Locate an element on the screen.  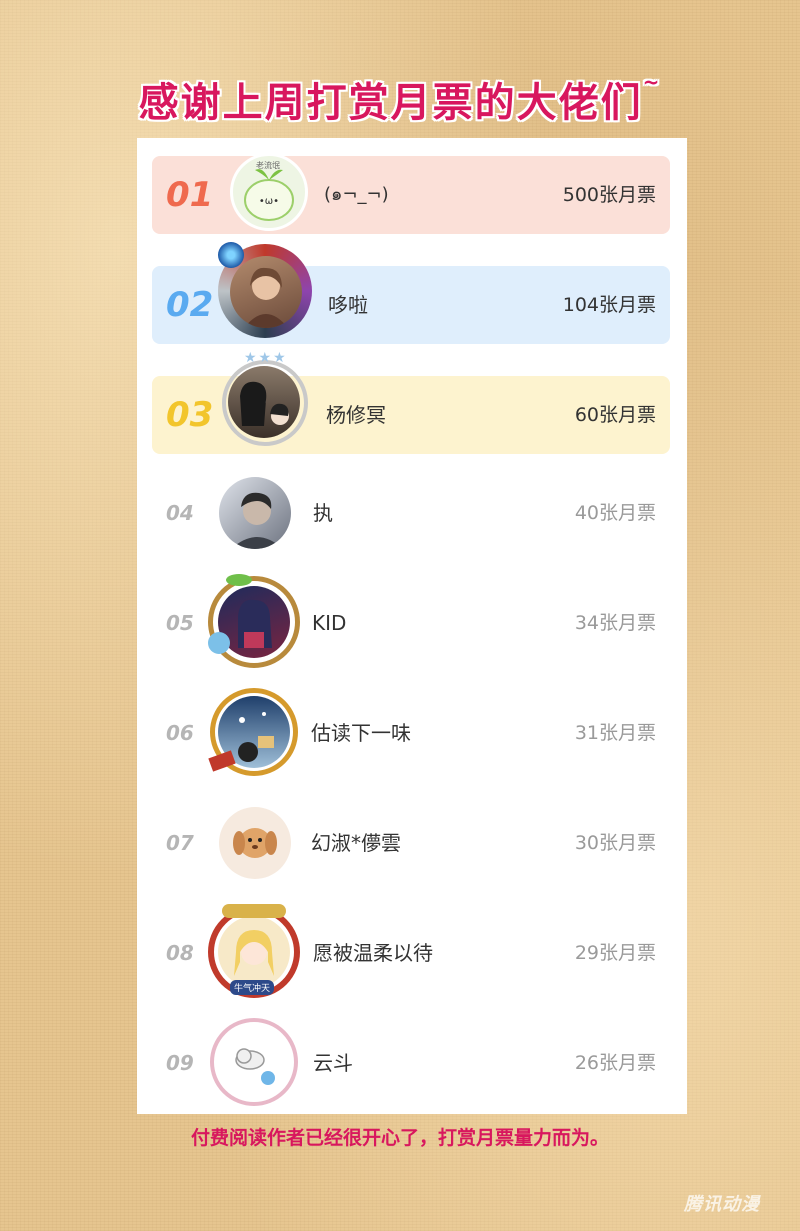
page-title: 感谢上周打赏月票的大佬们~ is located at coordinates (400, 99).